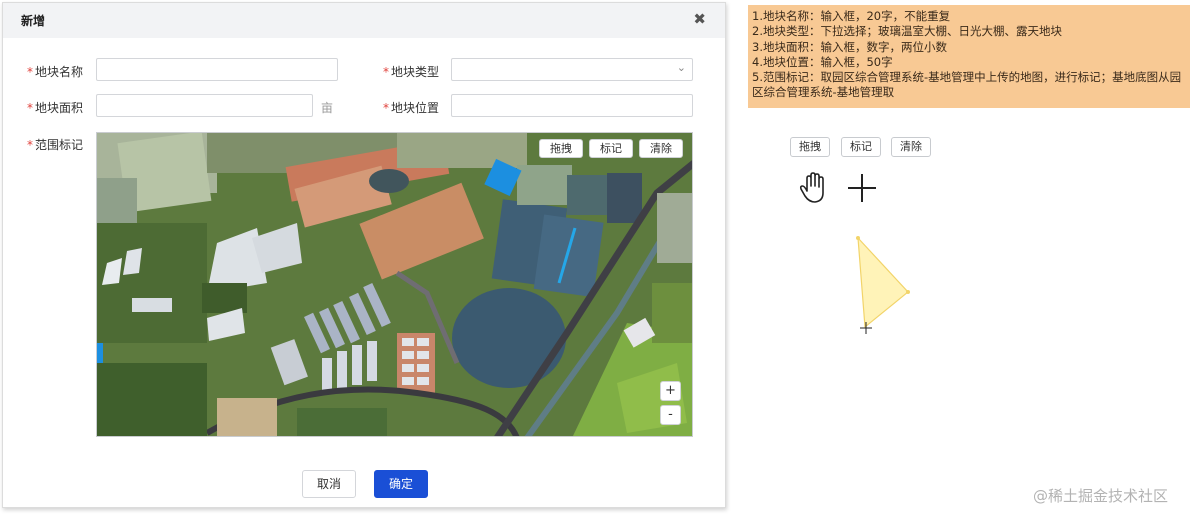 The width and height of the screenshot is (1197, 514). Describe the element at coordinates (670, 415) in the screenshot. I see `zoom-out-button: -` at that location.